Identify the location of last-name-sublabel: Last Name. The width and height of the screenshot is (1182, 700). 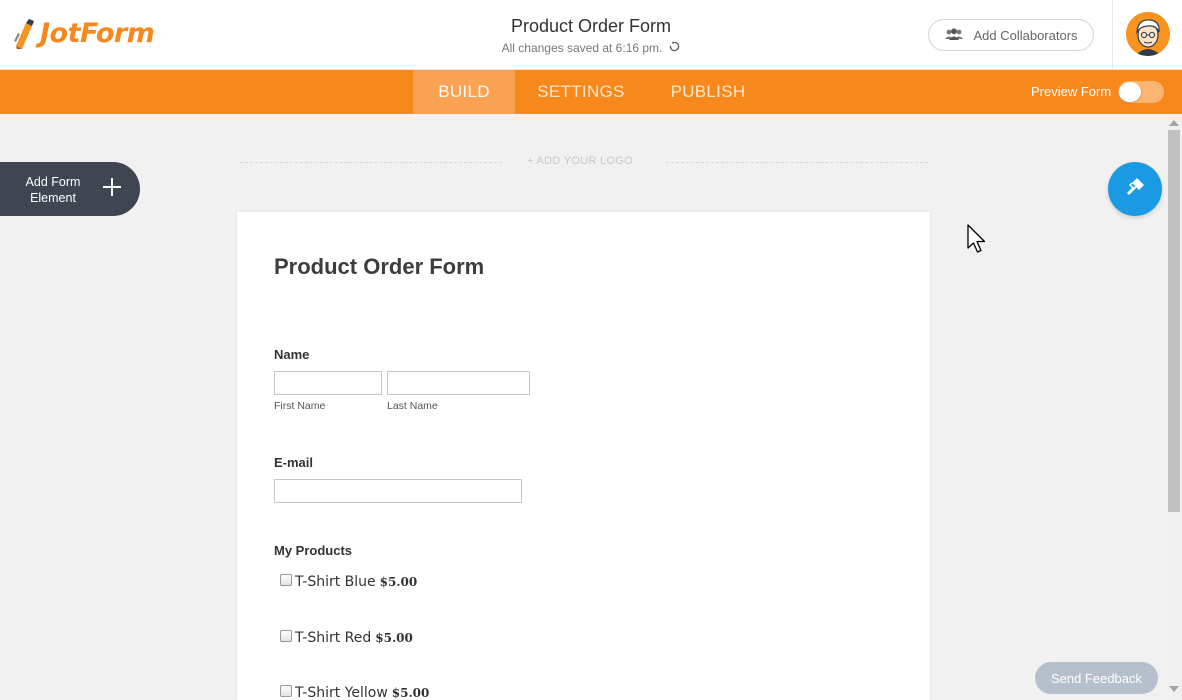
(412, 406).